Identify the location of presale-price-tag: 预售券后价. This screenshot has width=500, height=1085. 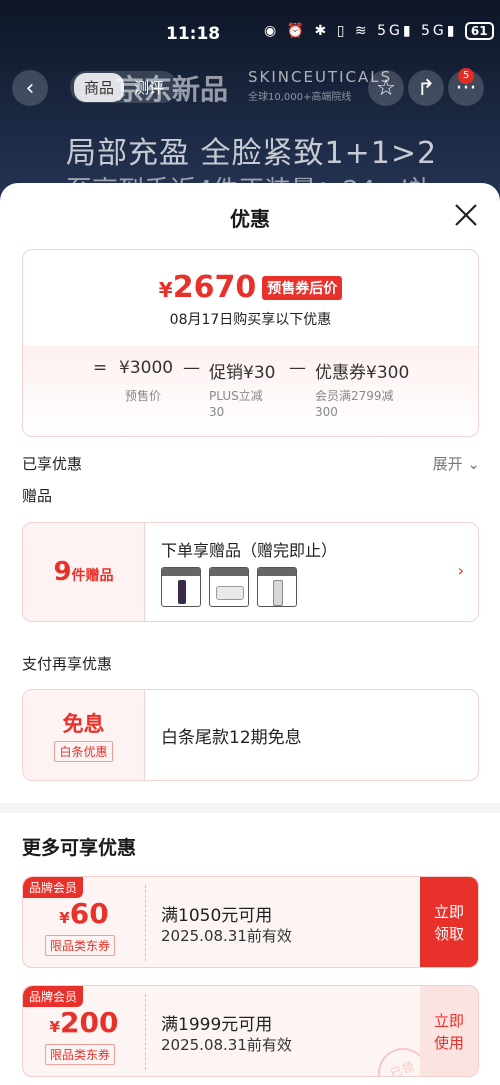
(302, 287).